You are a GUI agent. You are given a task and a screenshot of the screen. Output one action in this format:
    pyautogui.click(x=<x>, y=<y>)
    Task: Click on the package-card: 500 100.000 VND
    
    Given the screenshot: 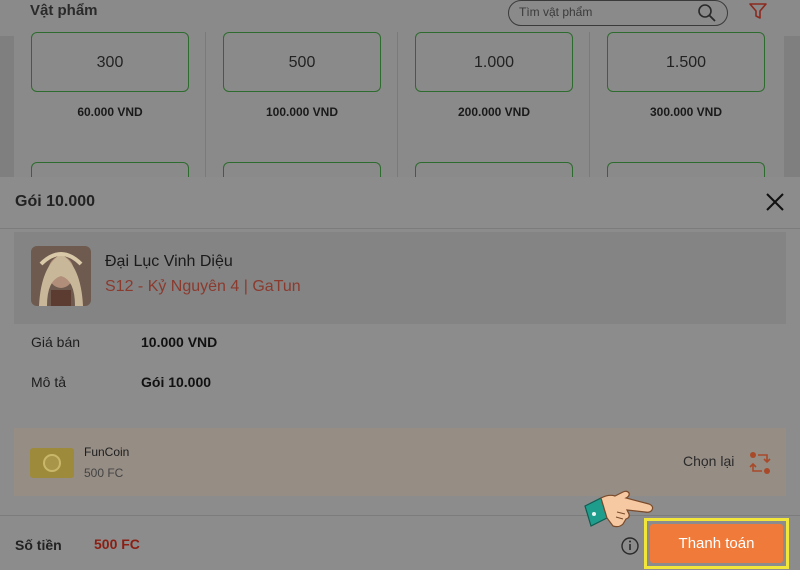 What is the action you would take?
    pyautogui.click(x=302, y=107)
    